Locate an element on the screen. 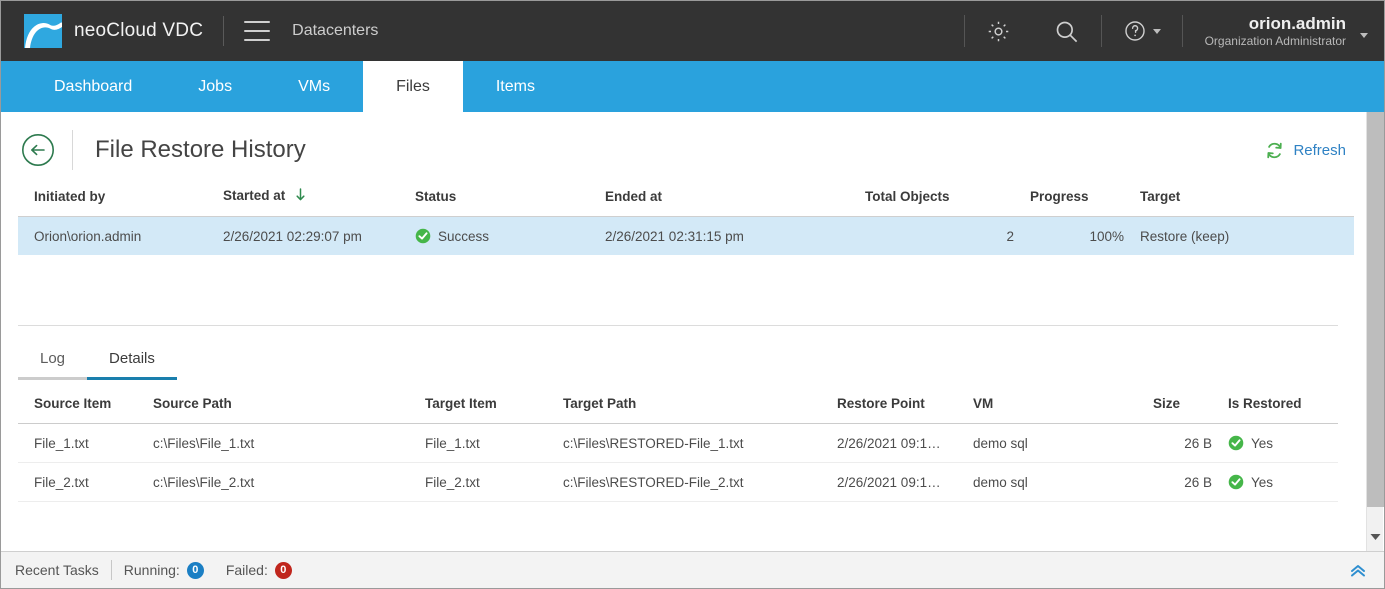 This screenshot has width=1385, height=589. column-header-target-item: Target Item is located at coordinates (494, 410).